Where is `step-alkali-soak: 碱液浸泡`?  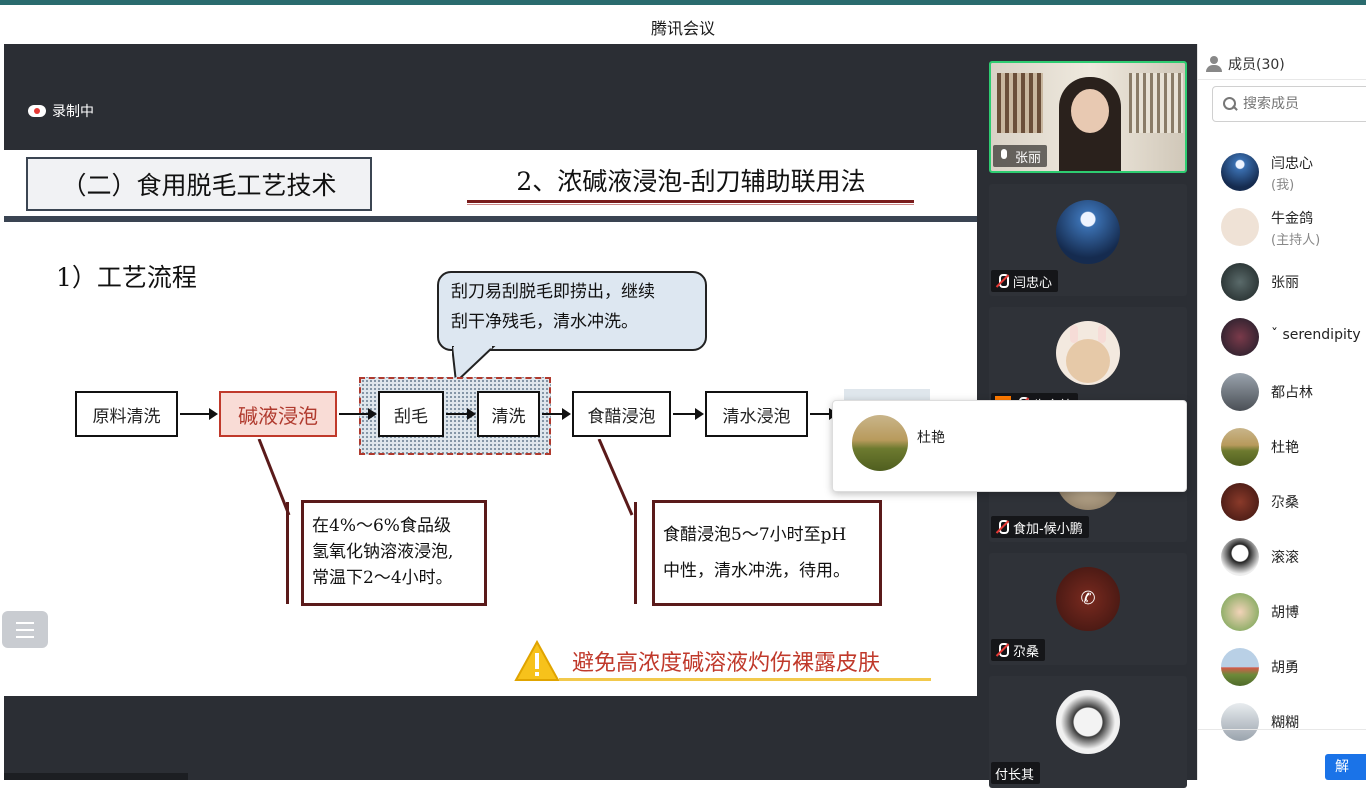 step-alkali-soak: 碱液浸泡 is located at coordinates (278, 414).